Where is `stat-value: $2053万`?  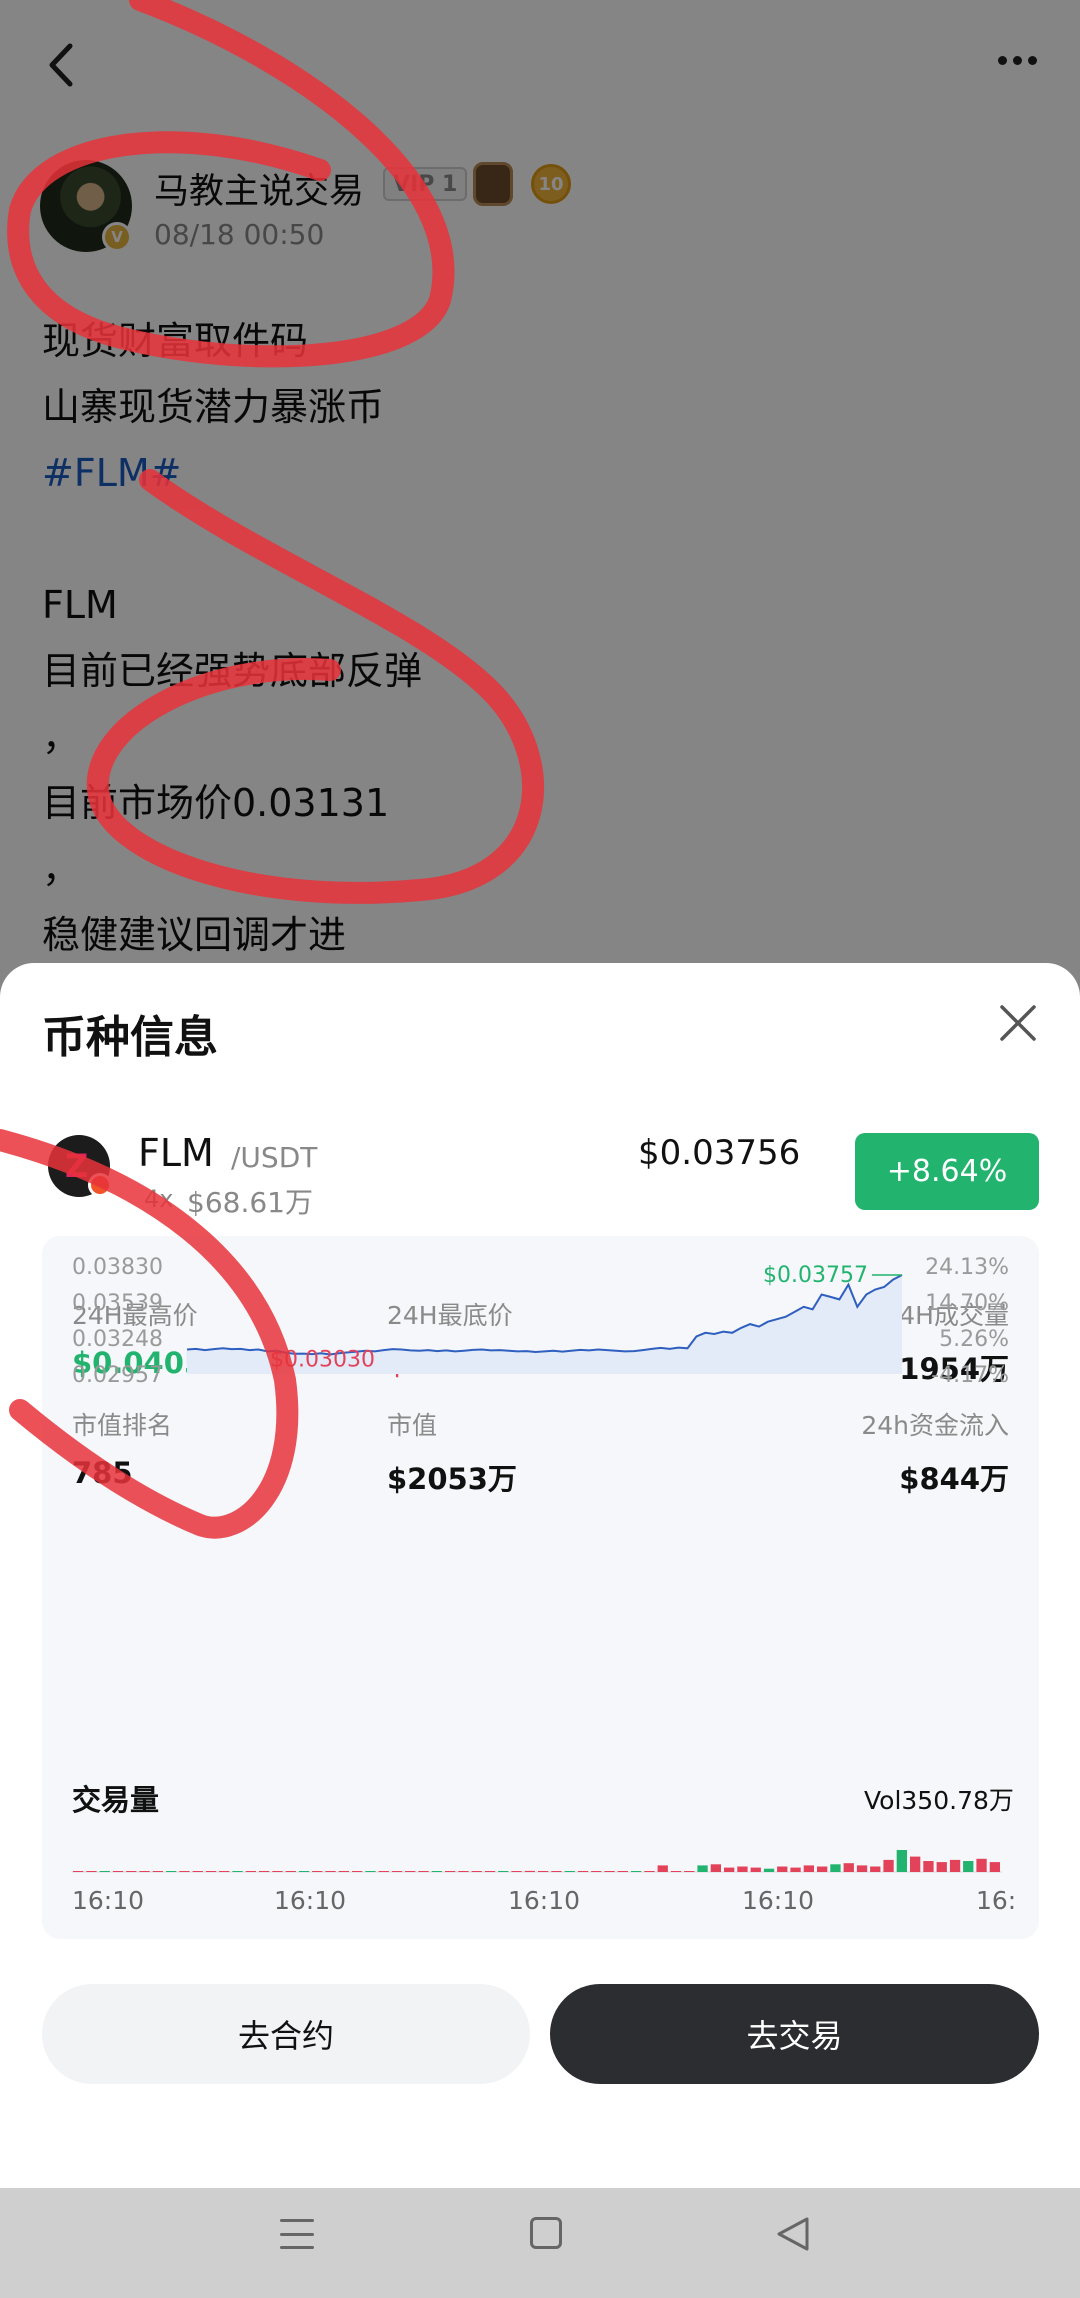
stat-value: $2053万 is located at coordinates (452, 1479).